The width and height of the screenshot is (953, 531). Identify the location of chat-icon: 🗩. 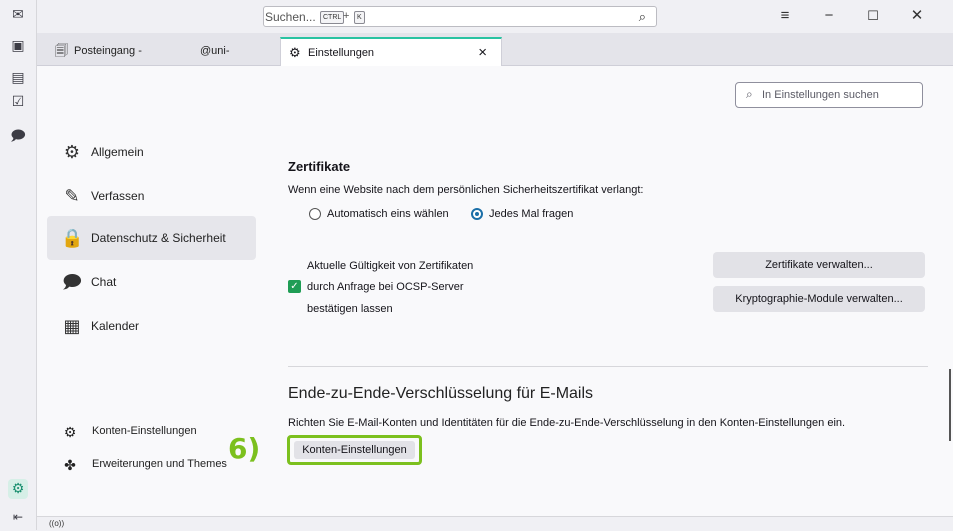
(18, 135).